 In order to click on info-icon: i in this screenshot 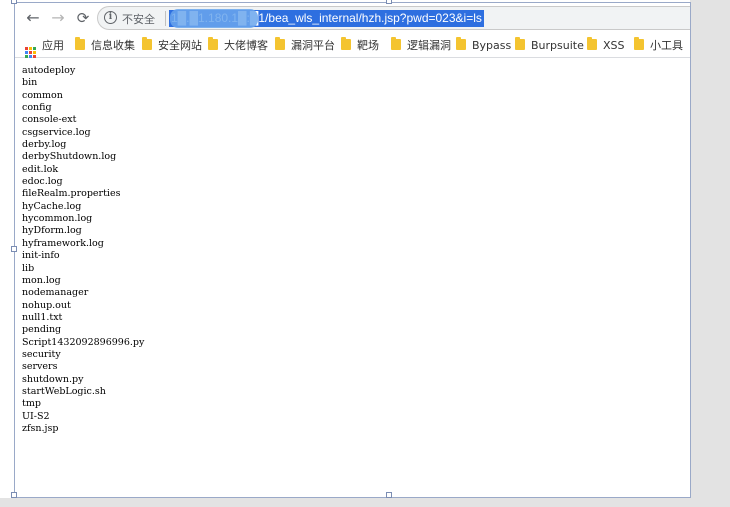, I will do `click(110, 17)`.